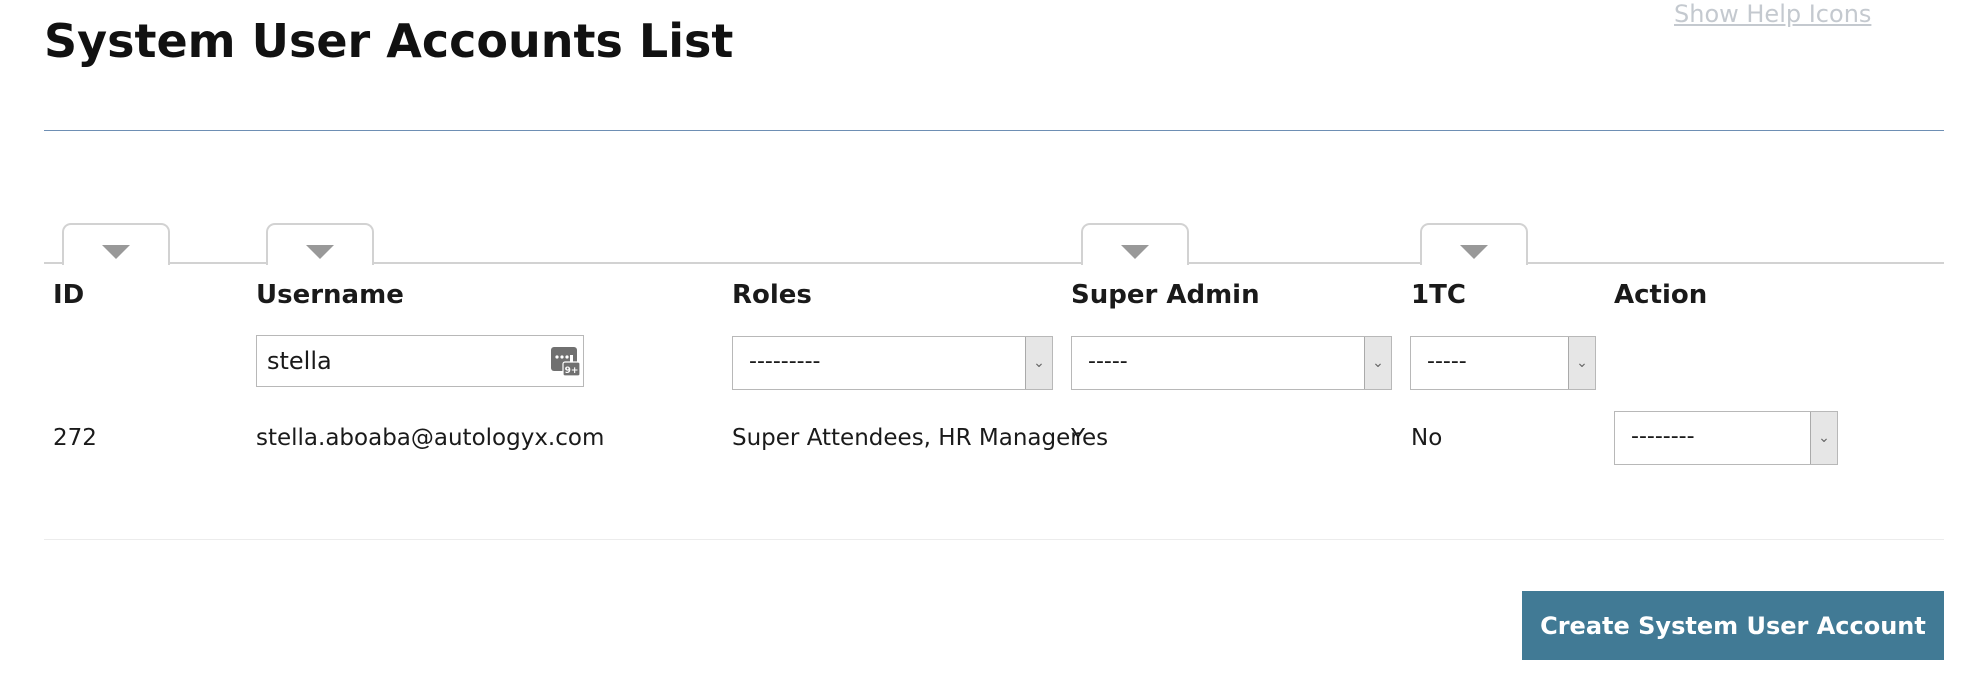 The width and height of the screenshot is (1977, 687). What do you see at coordinates (994, 539) in the screenshot?
I see `table-bottom-divider` at bounding box center [994, 539].